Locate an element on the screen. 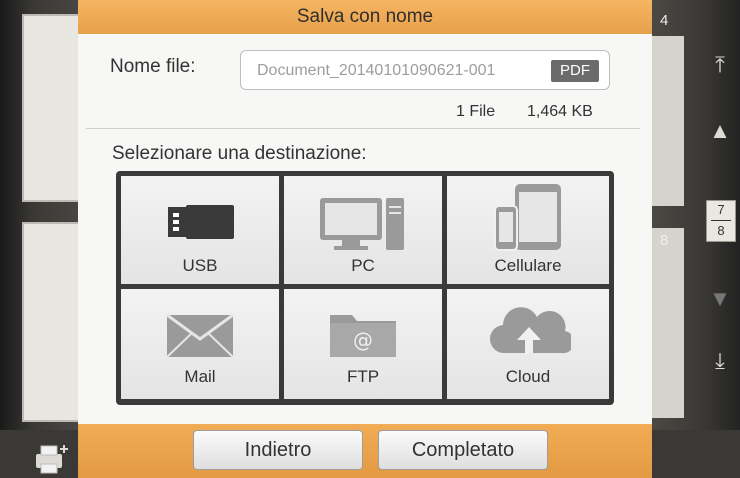 The width and height of the screenshot is (740, 478). mobile-icon is located at coordinates (527, 217).